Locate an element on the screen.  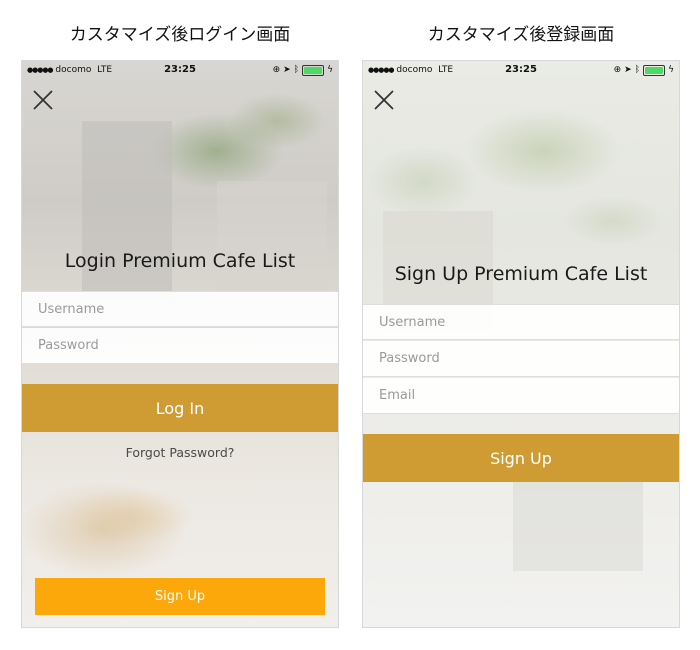
caption-signup-screen: カスタマイズ後登録画面 is located at coordinates (521, 35).